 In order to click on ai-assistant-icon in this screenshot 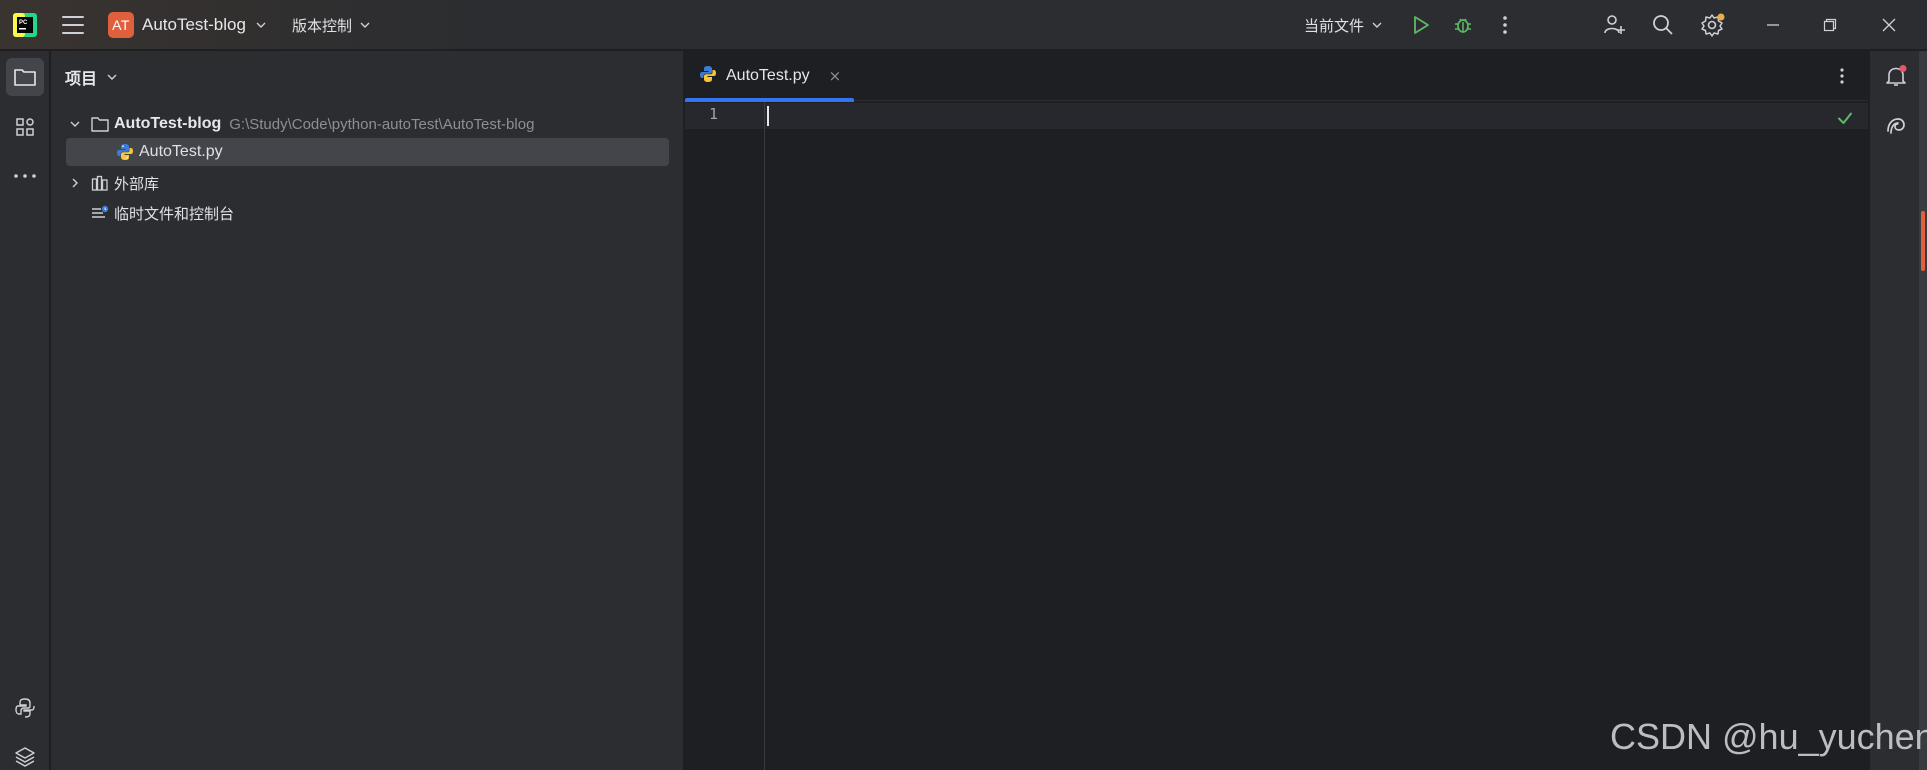, I will do `click(1896, 126)`.